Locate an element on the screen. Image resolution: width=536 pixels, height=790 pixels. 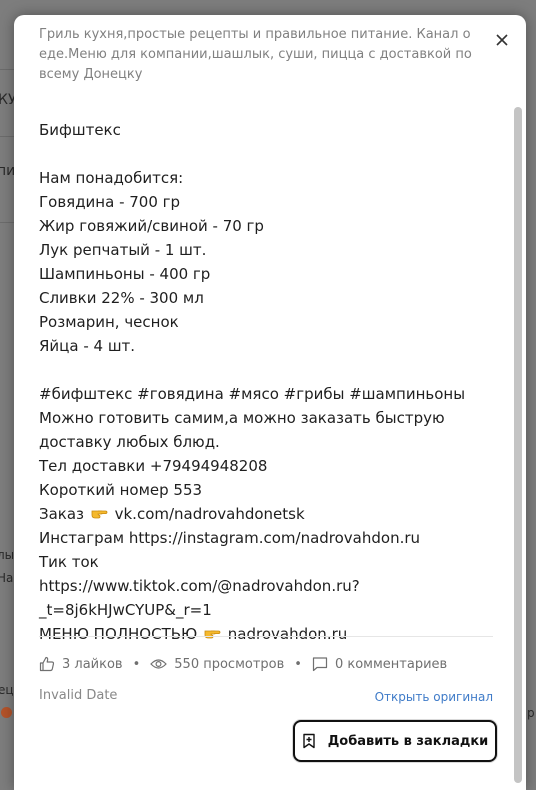
ingredient-line: Сливки 22% - 300 мл is located at coordinates (121, 298).